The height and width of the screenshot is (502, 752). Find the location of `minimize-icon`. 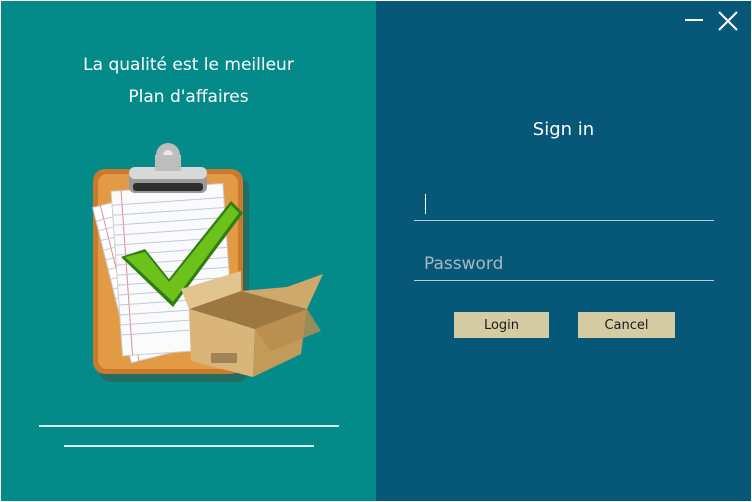

minimize-icon is located at coordinates (694, 20).